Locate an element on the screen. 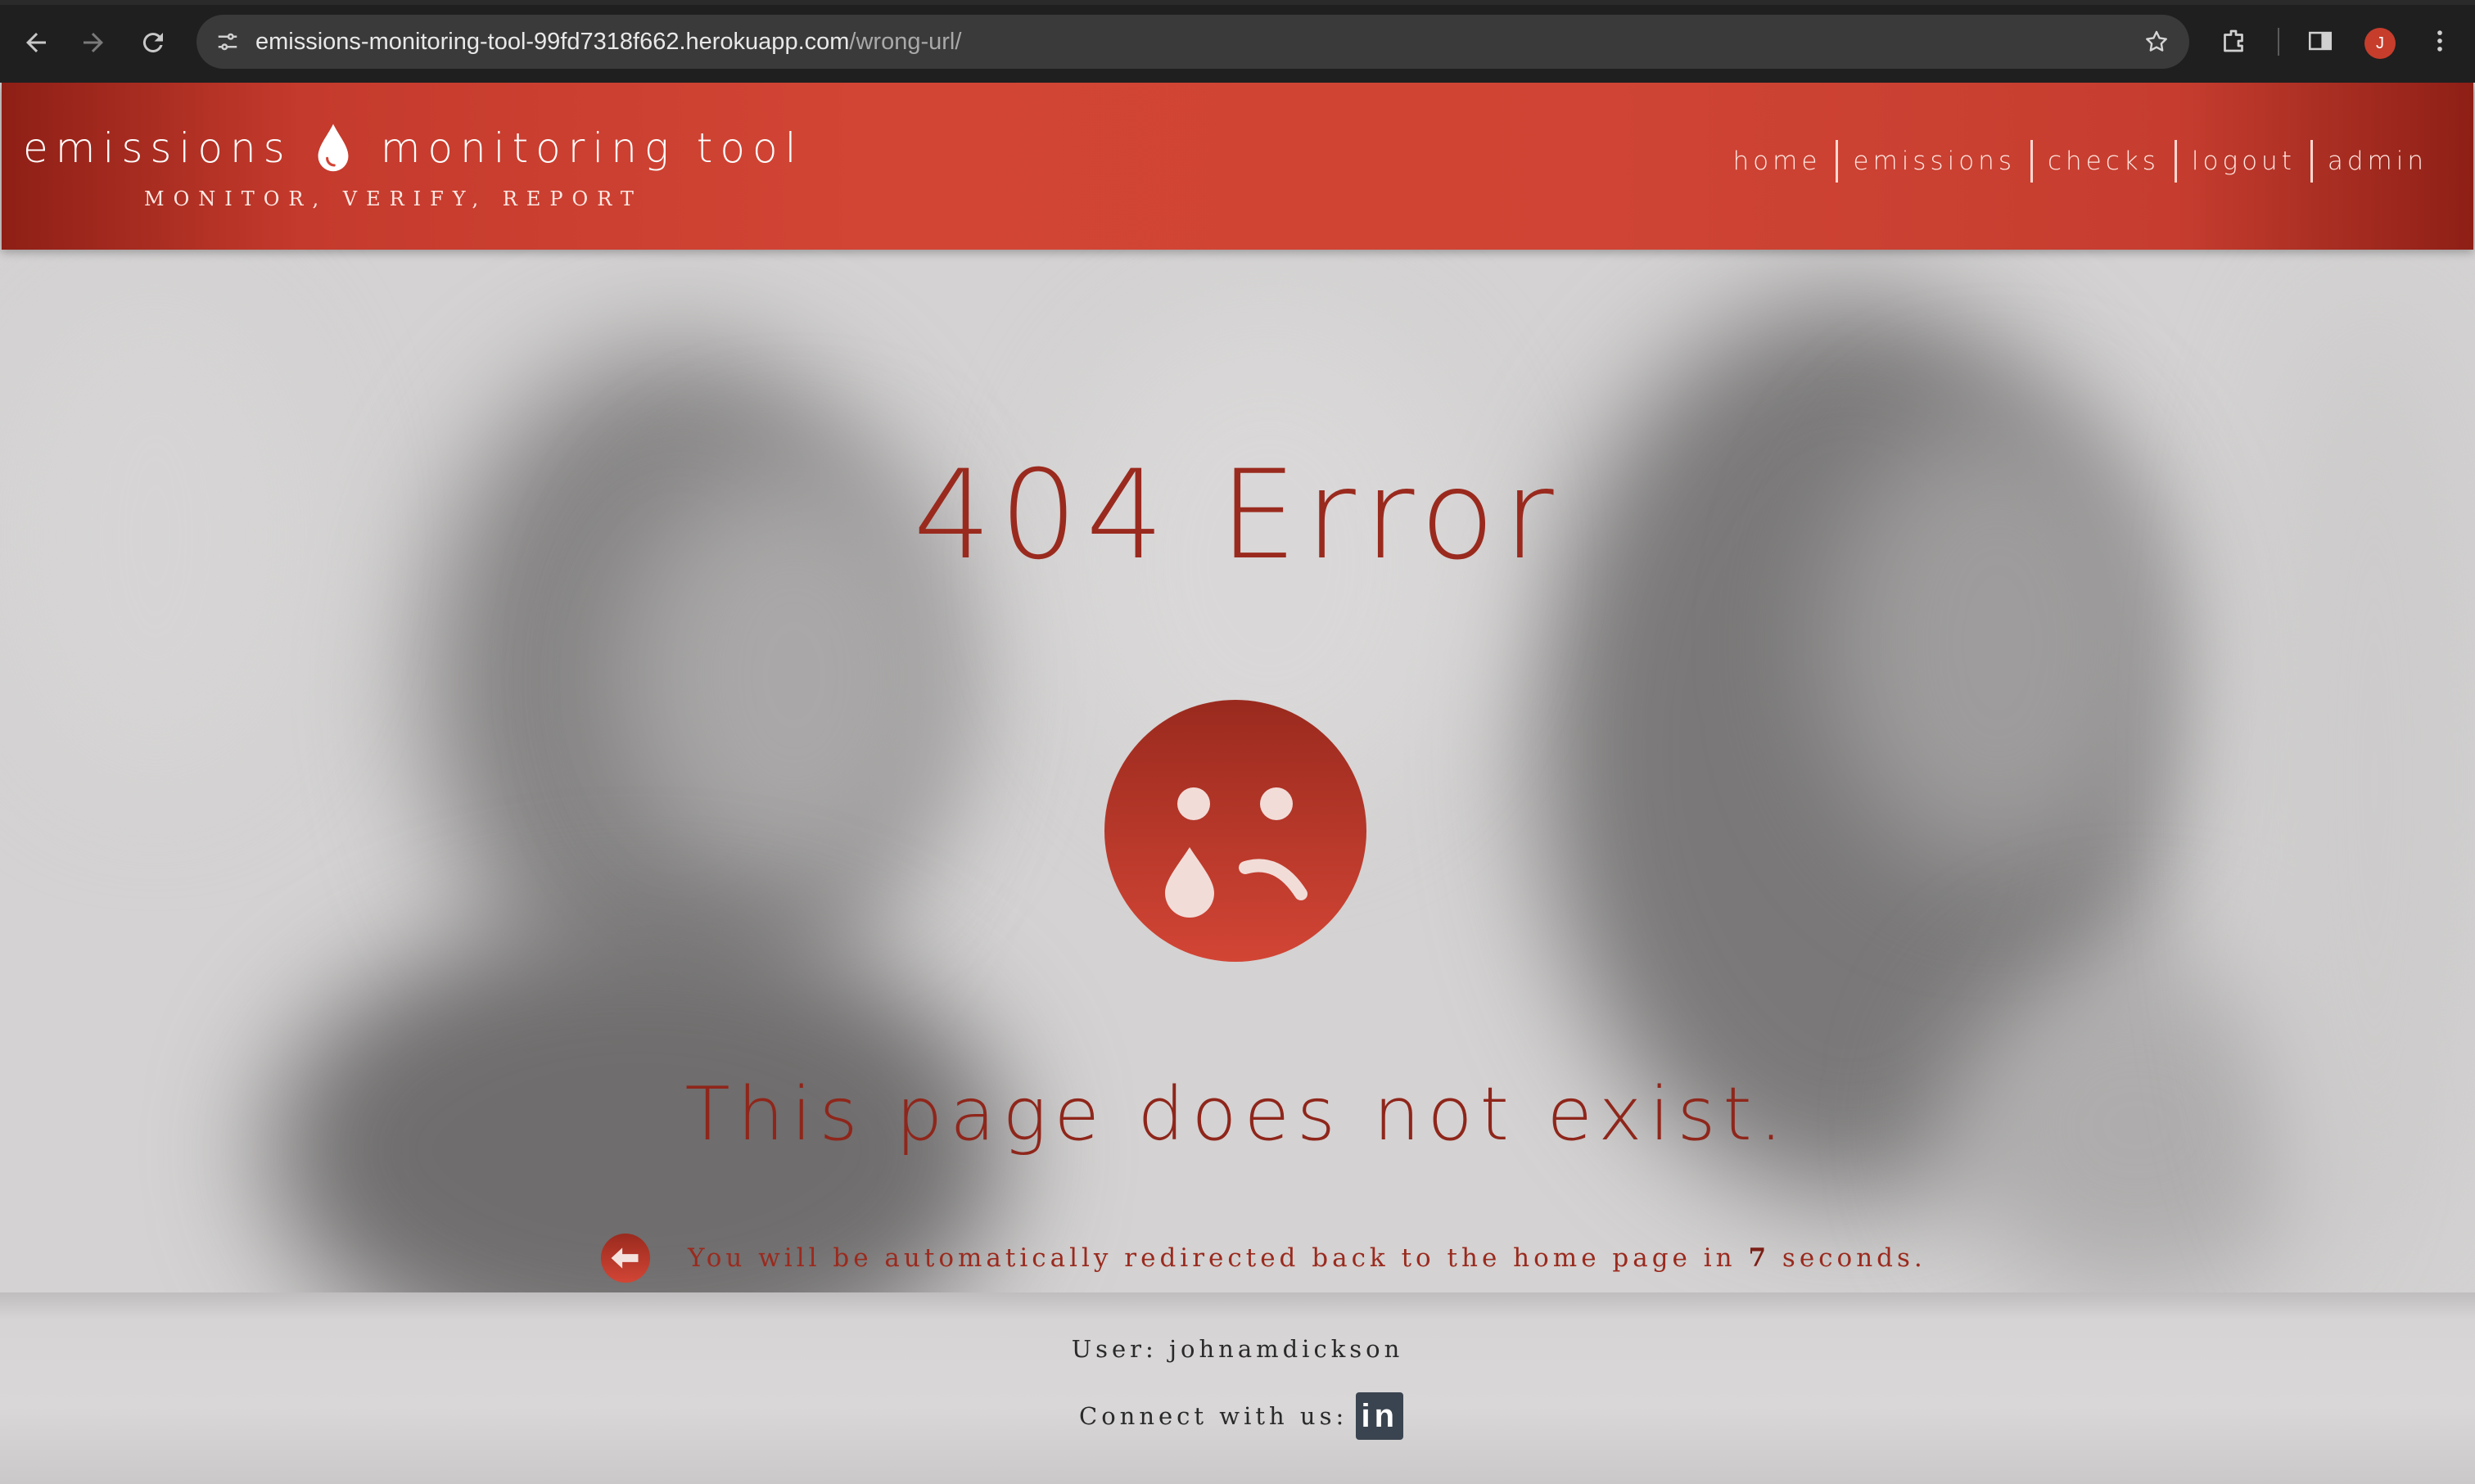  droplet-logo-icon is located at coordinates (333, 148).